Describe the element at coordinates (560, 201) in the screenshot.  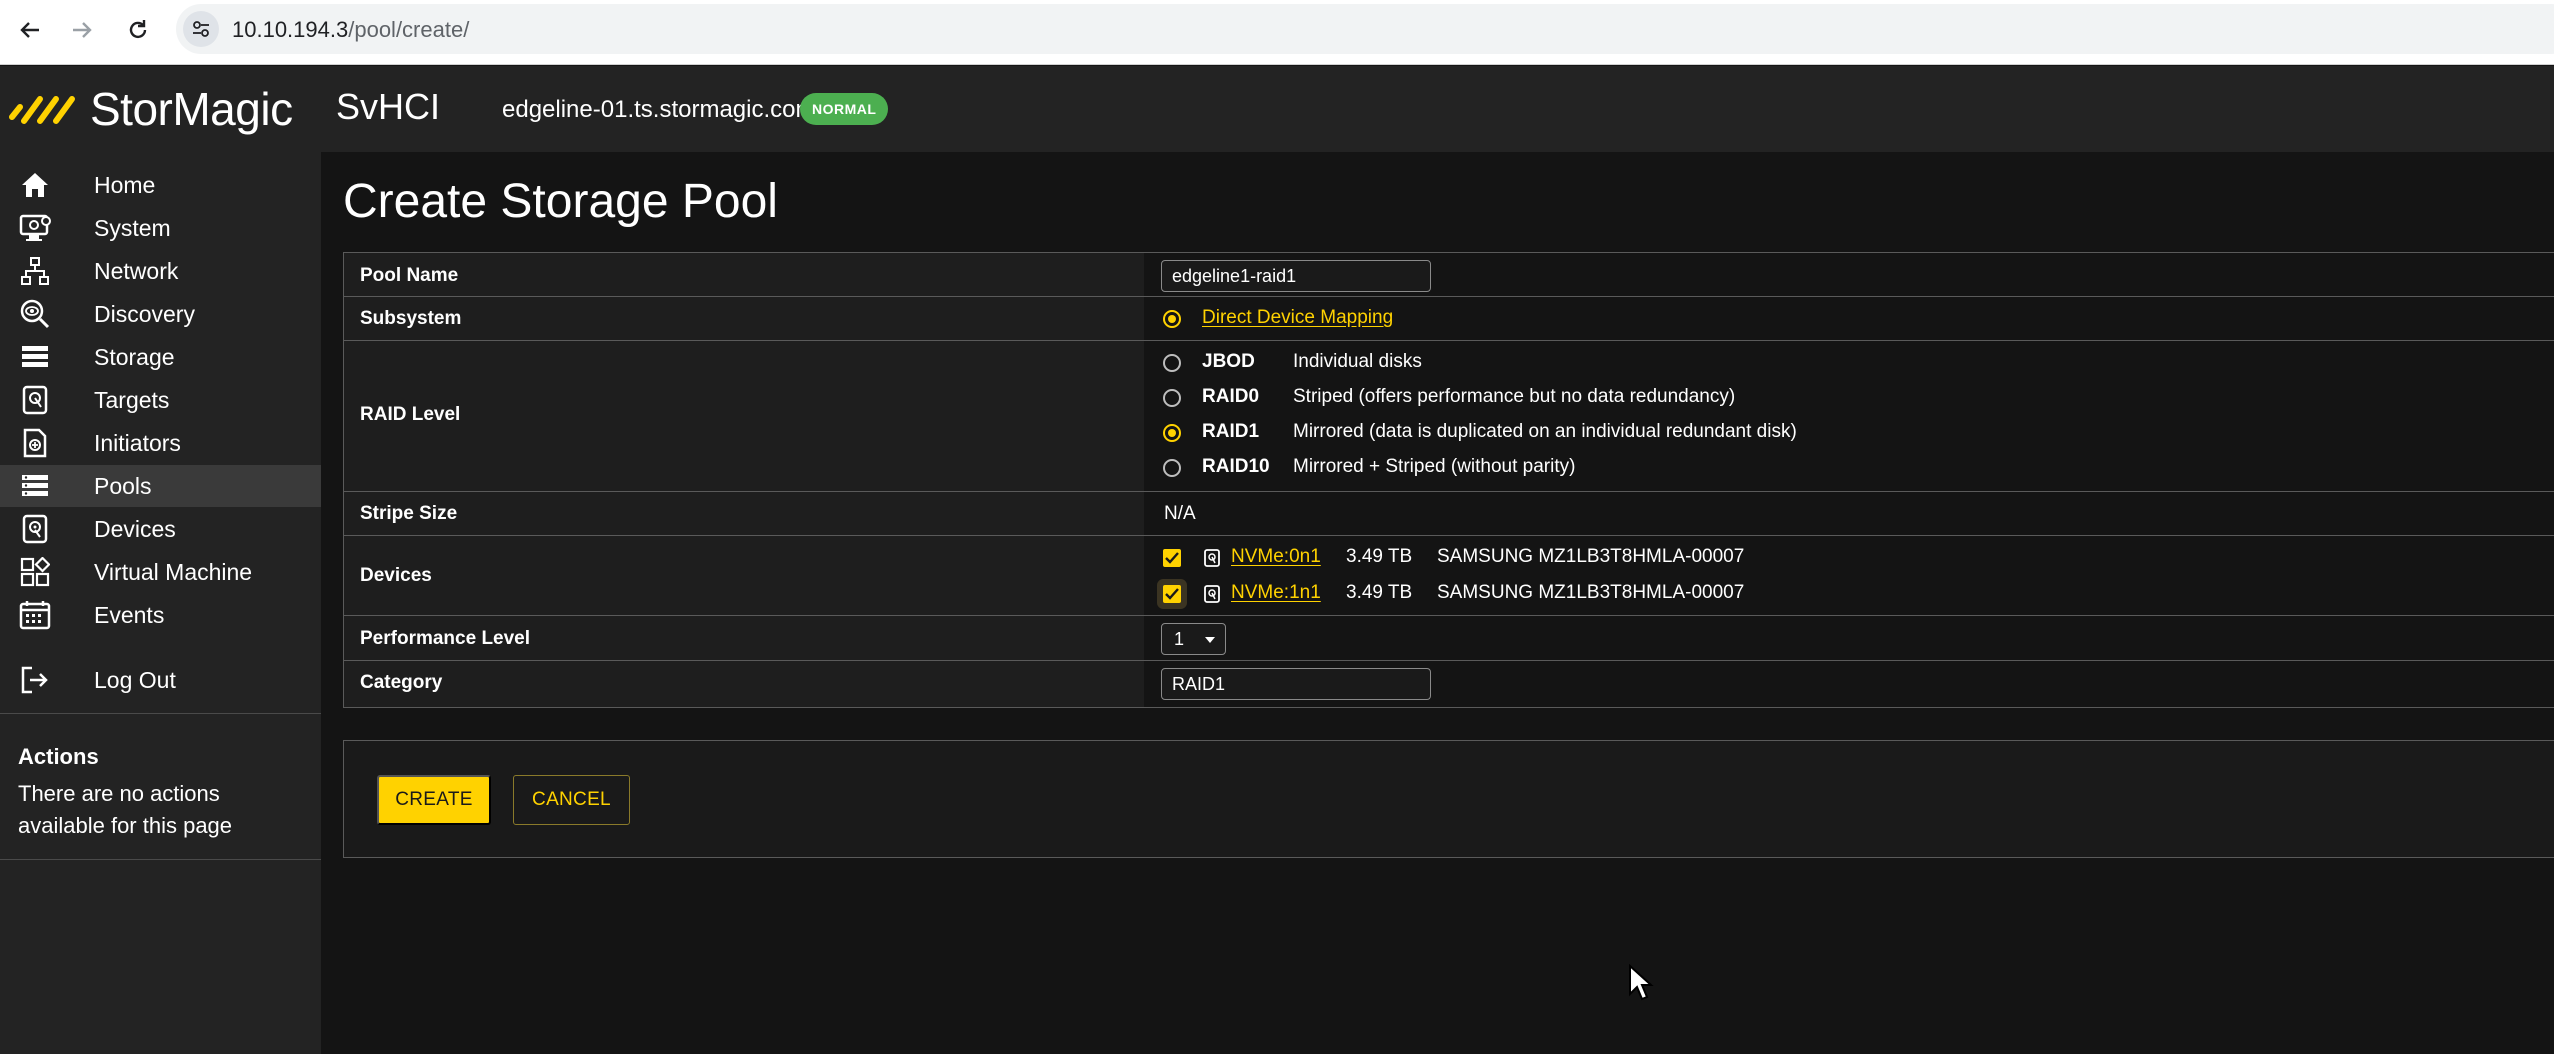
I see `page-title: Create Storage Pool` at that location.